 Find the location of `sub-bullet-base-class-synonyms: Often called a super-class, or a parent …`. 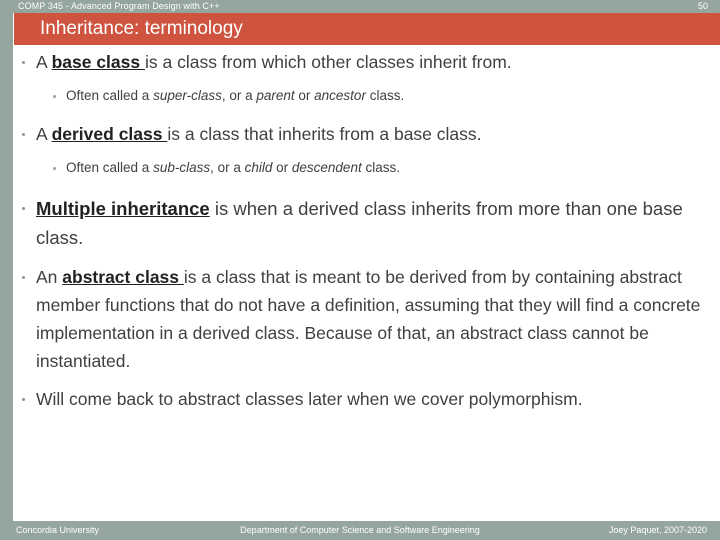

sub-bullet-base-class-synonyms: Often called a super-class, or a parent … is located at coordinates (383, 96).